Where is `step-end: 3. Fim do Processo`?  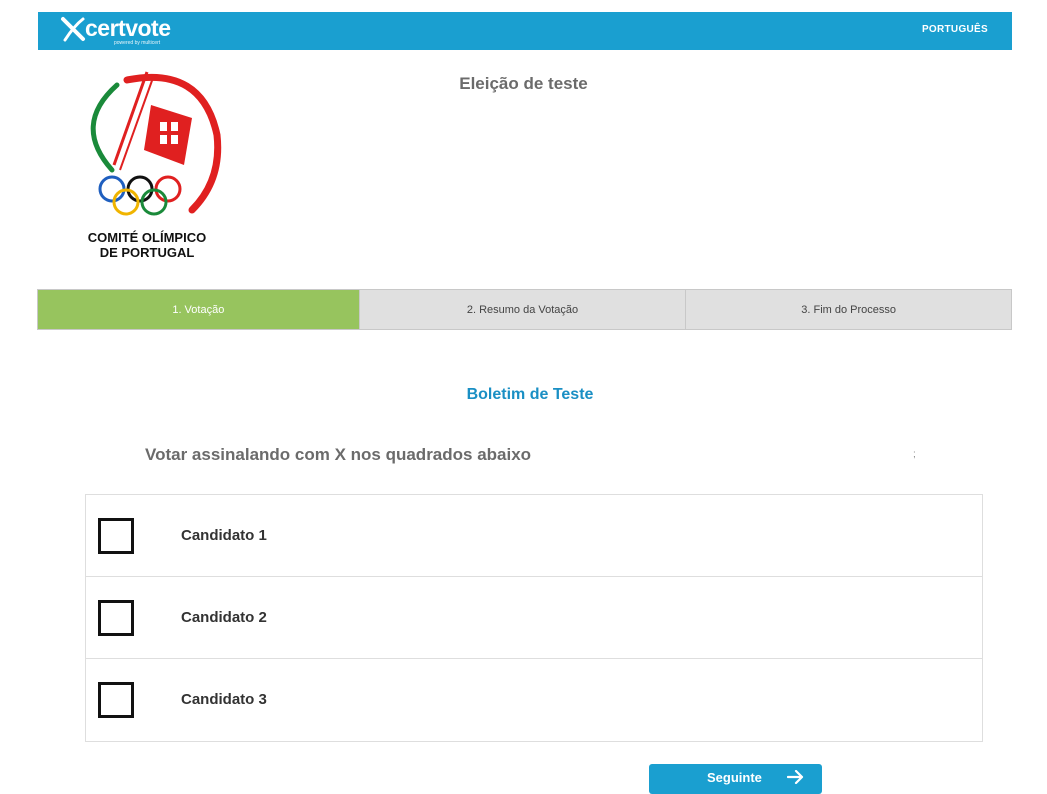
step-end: 3. Fim do Processo is located at coordinates (848, 309).